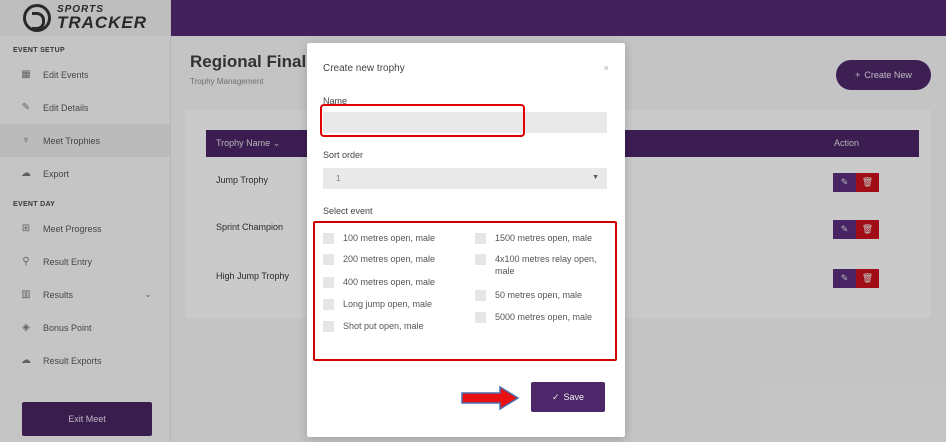 This screenshot has height=442, width=946. Describe the element at coordinates (574, 397) in the screenshot. I see `save-label: Save` at that location.